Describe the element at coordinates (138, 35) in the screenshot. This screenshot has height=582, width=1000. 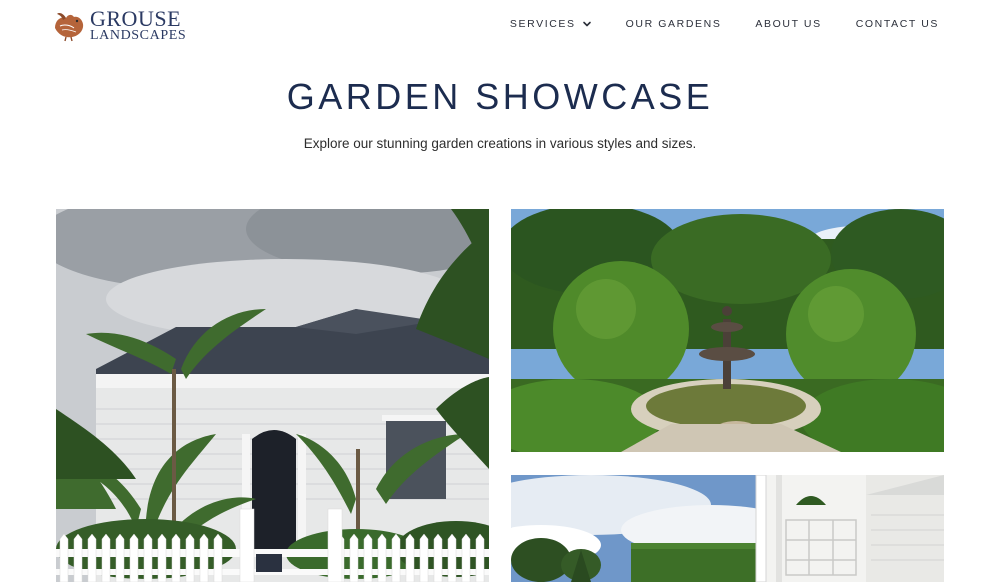
I see `brand-name-line2: LANDSCAPES` at that location.